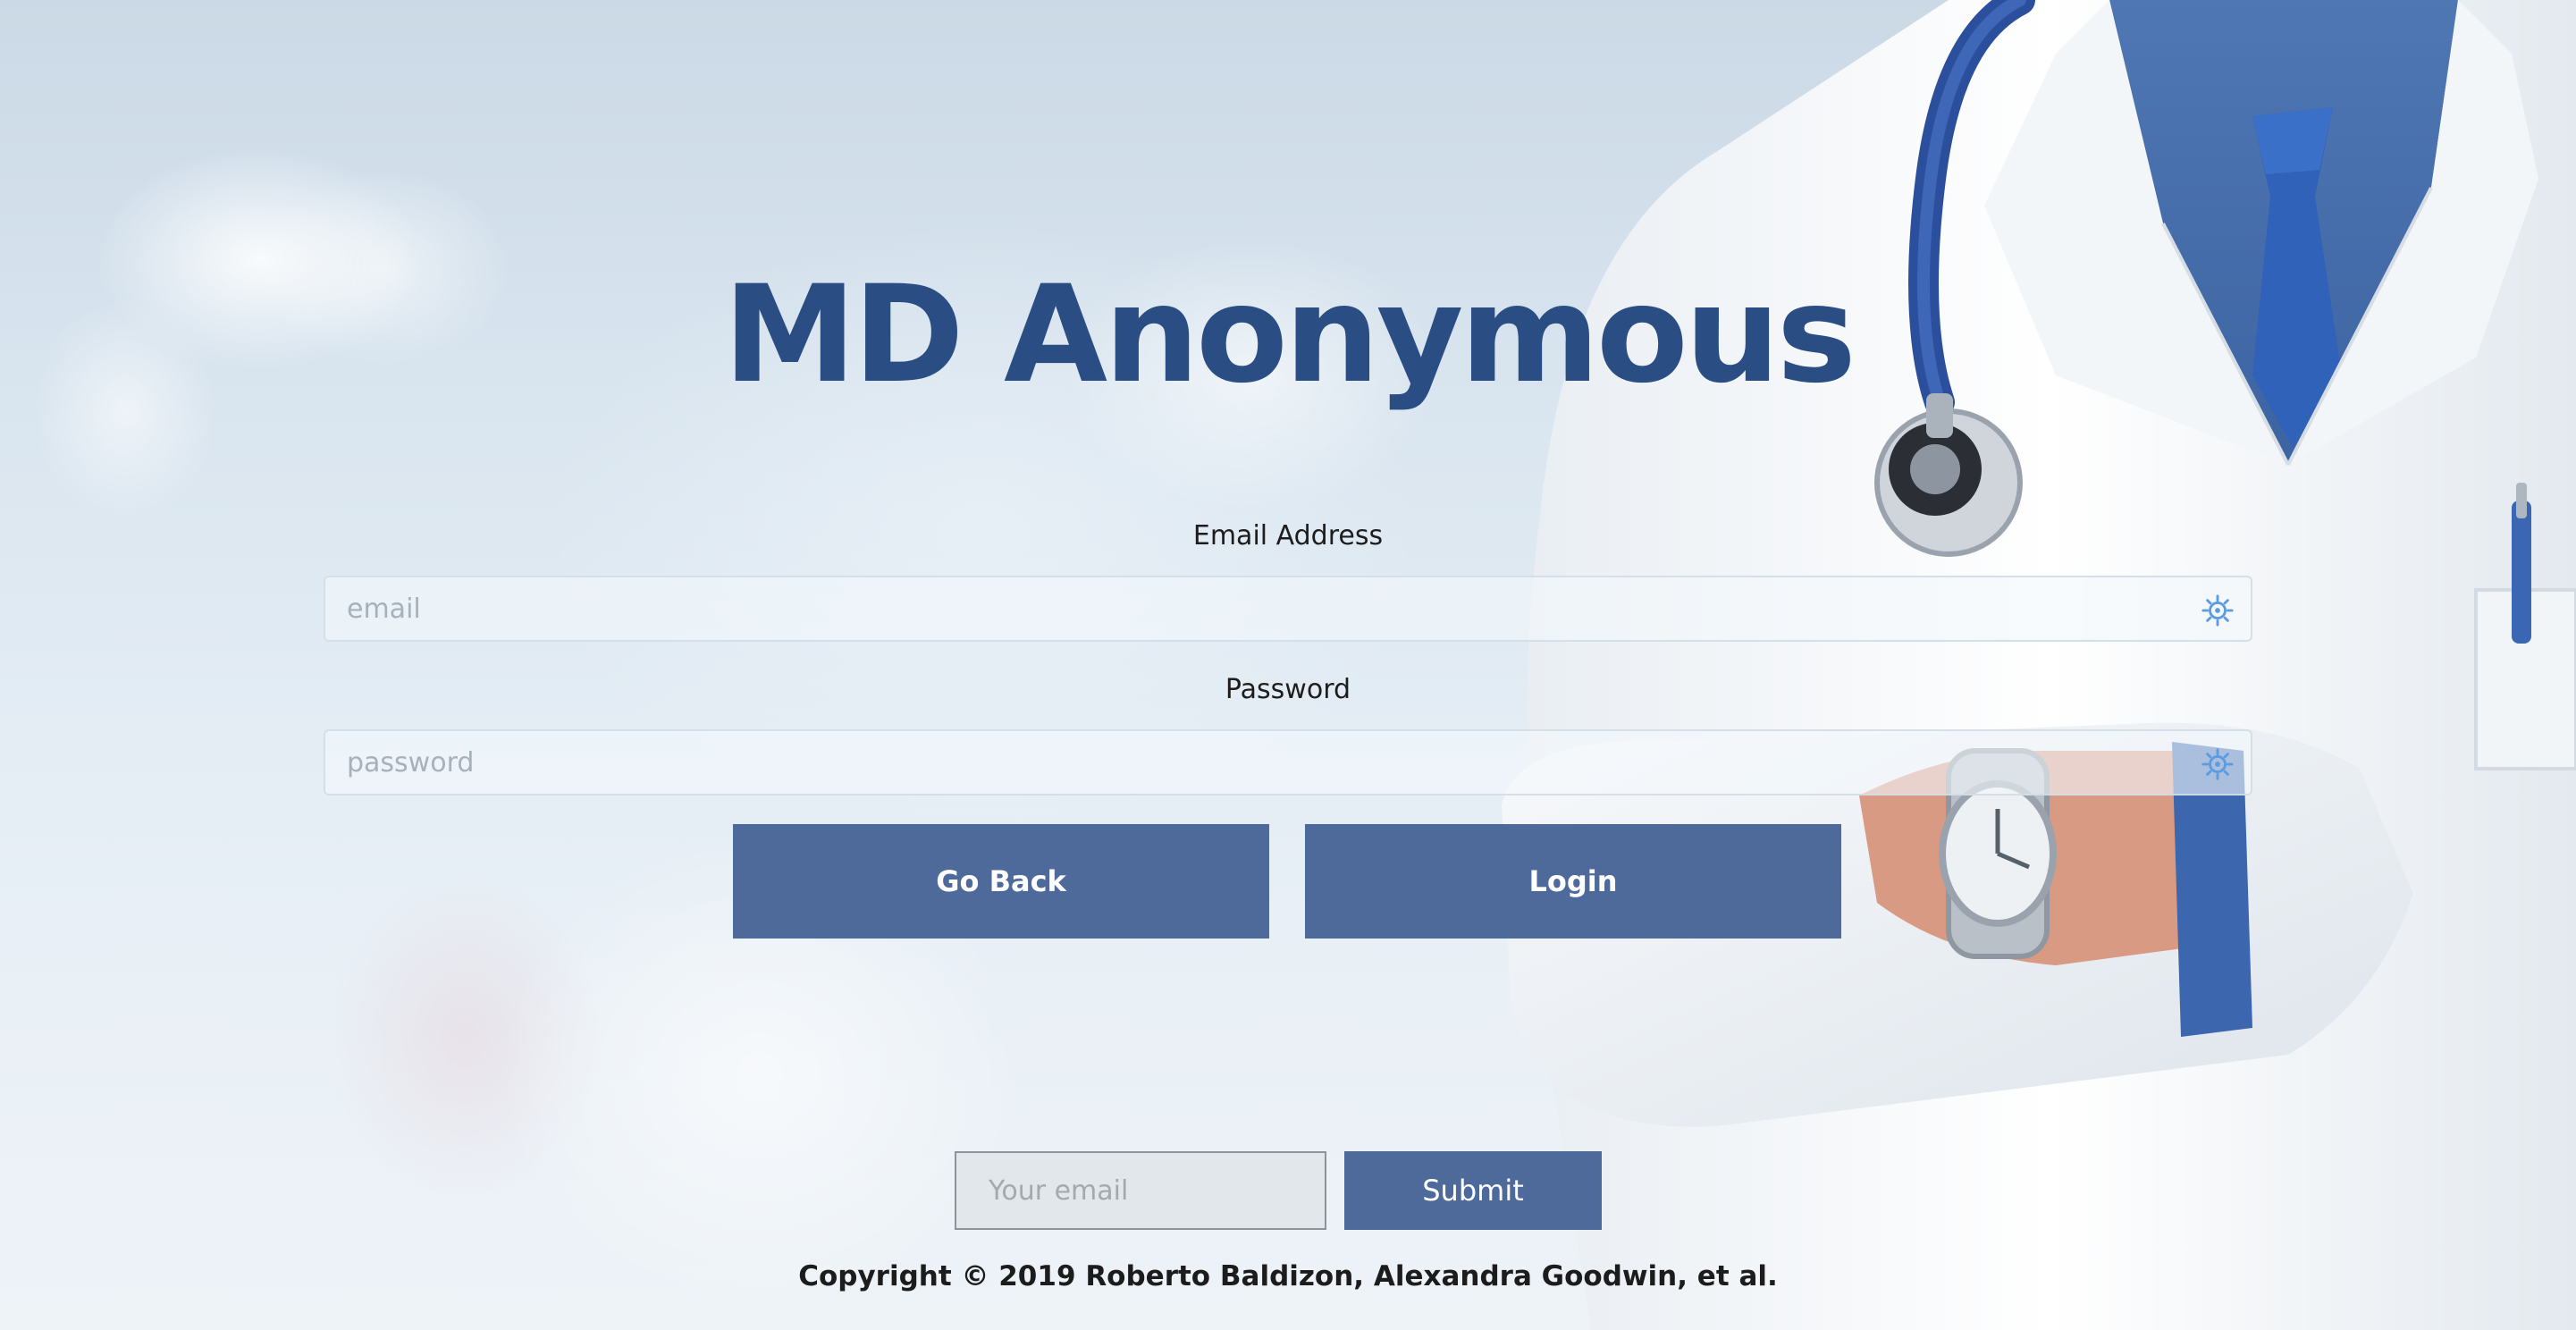 This screenshot has width=2576, height=1330. I want to click on password-label: Password, so click(1288, 689).